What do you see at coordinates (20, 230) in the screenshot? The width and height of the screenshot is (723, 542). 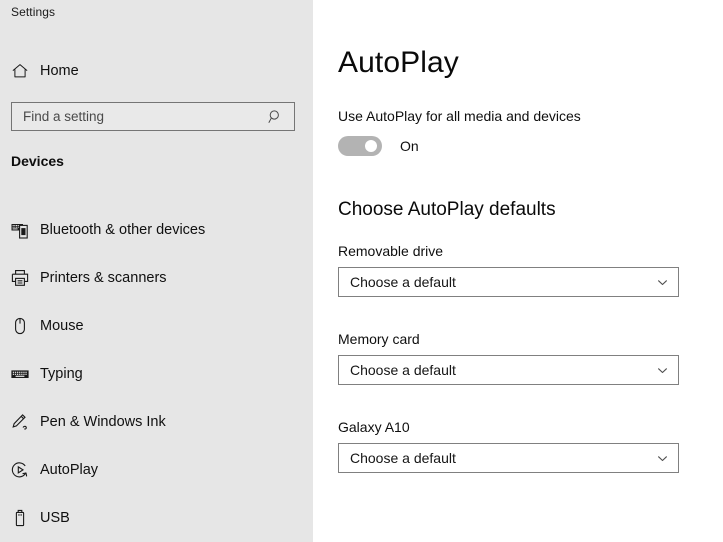 I see `bluetooth-devices-icon` at bounding box center [20, 230].